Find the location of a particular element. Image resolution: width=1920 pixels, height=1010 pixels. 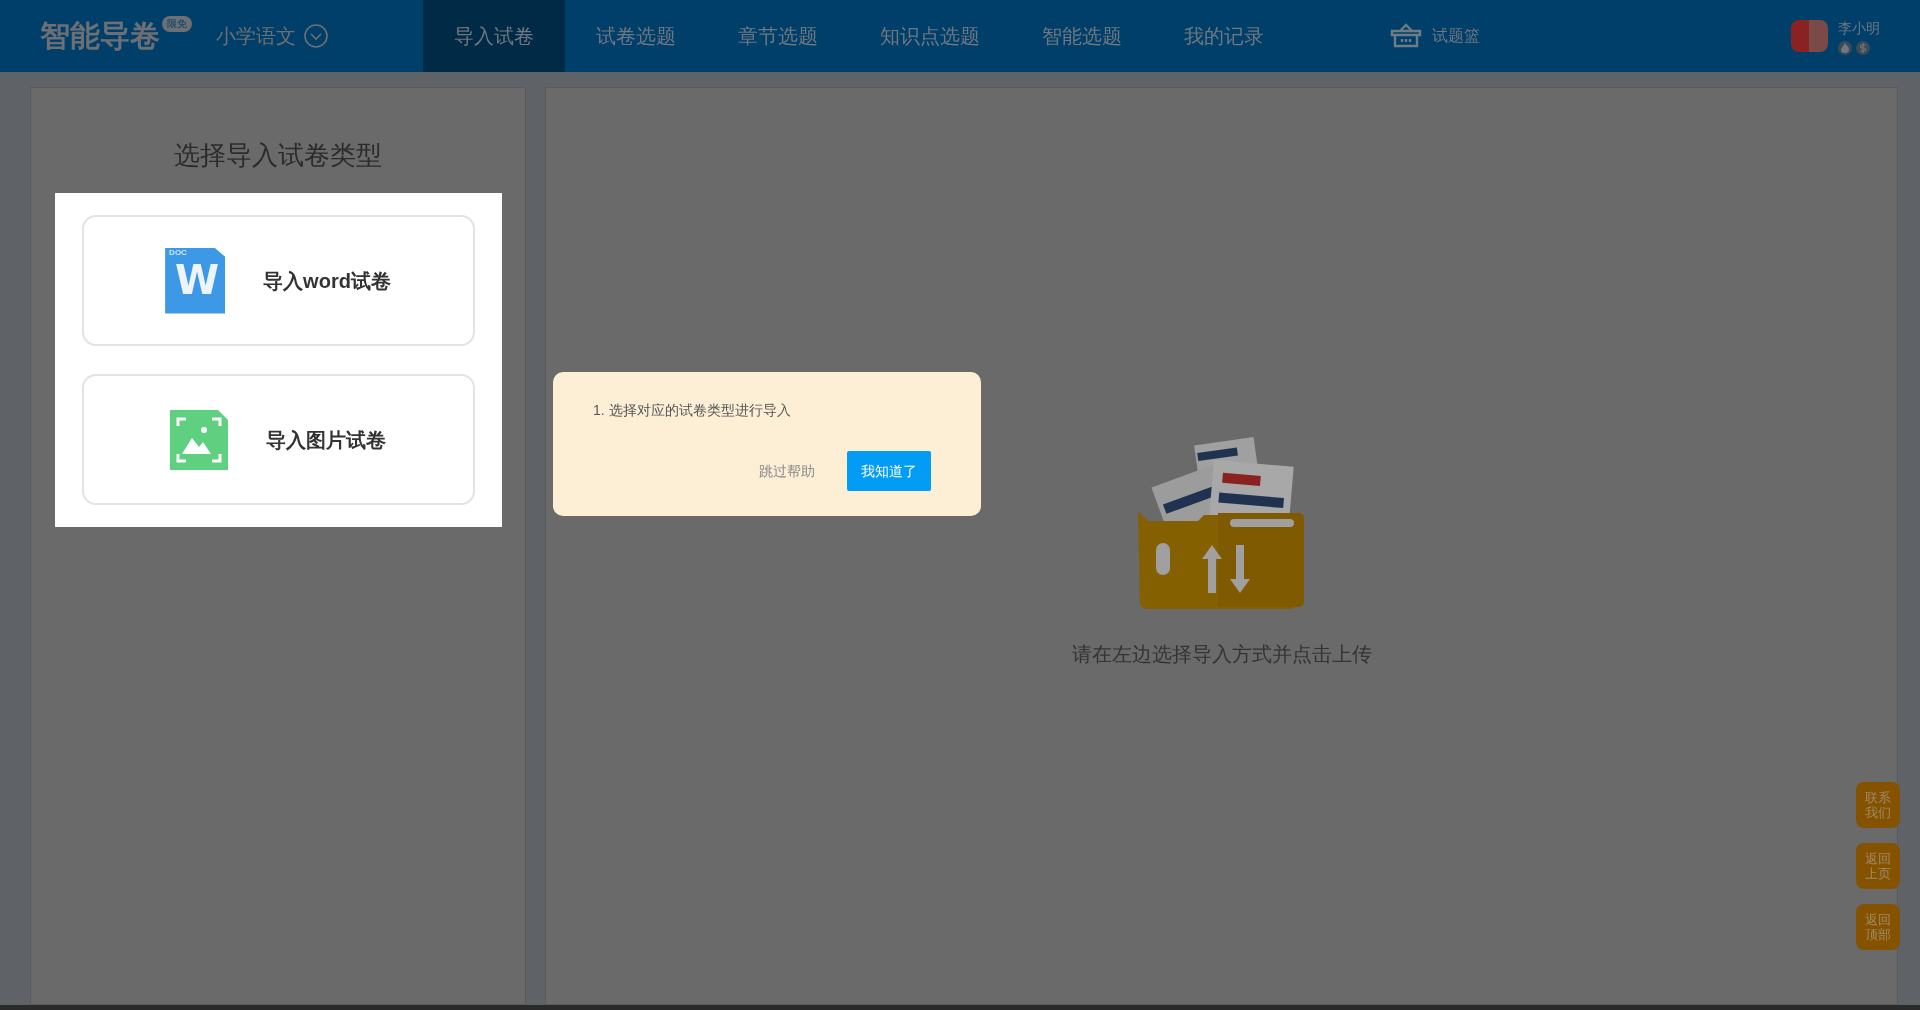

skip-help-link: 跳过帮助 is located at coordinates (787, 471).